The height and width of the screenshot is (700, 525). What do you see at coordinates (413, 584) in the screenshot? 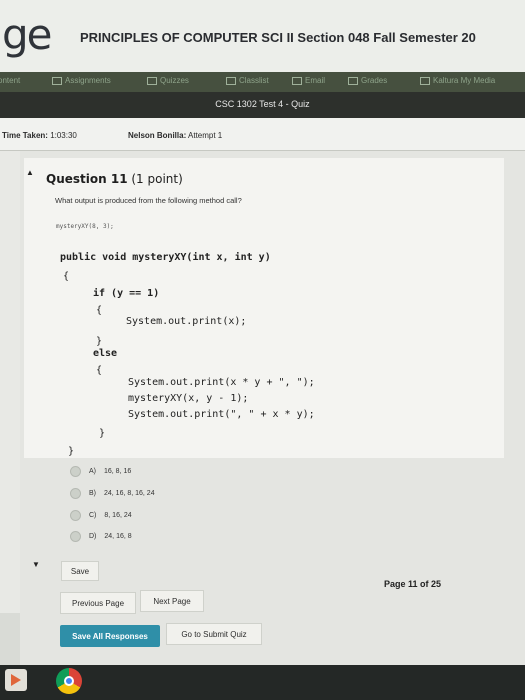
I see `page-indicator: Page 11 of 25` at bounding box center [413, 584].